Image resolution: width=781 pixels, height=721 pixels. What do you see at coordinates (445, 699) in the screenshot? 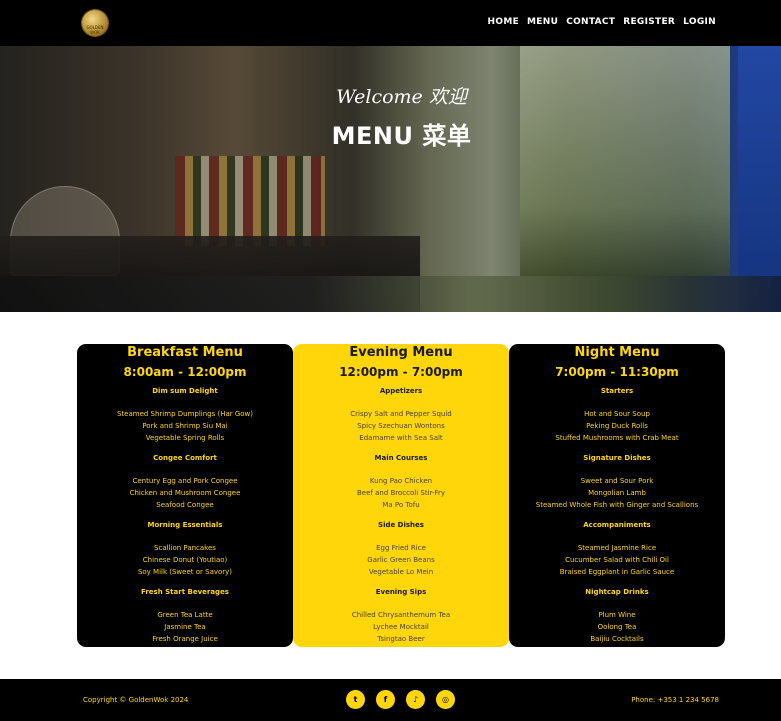
I see `instagram-icon: ◎` at bounding box center [445, 699].